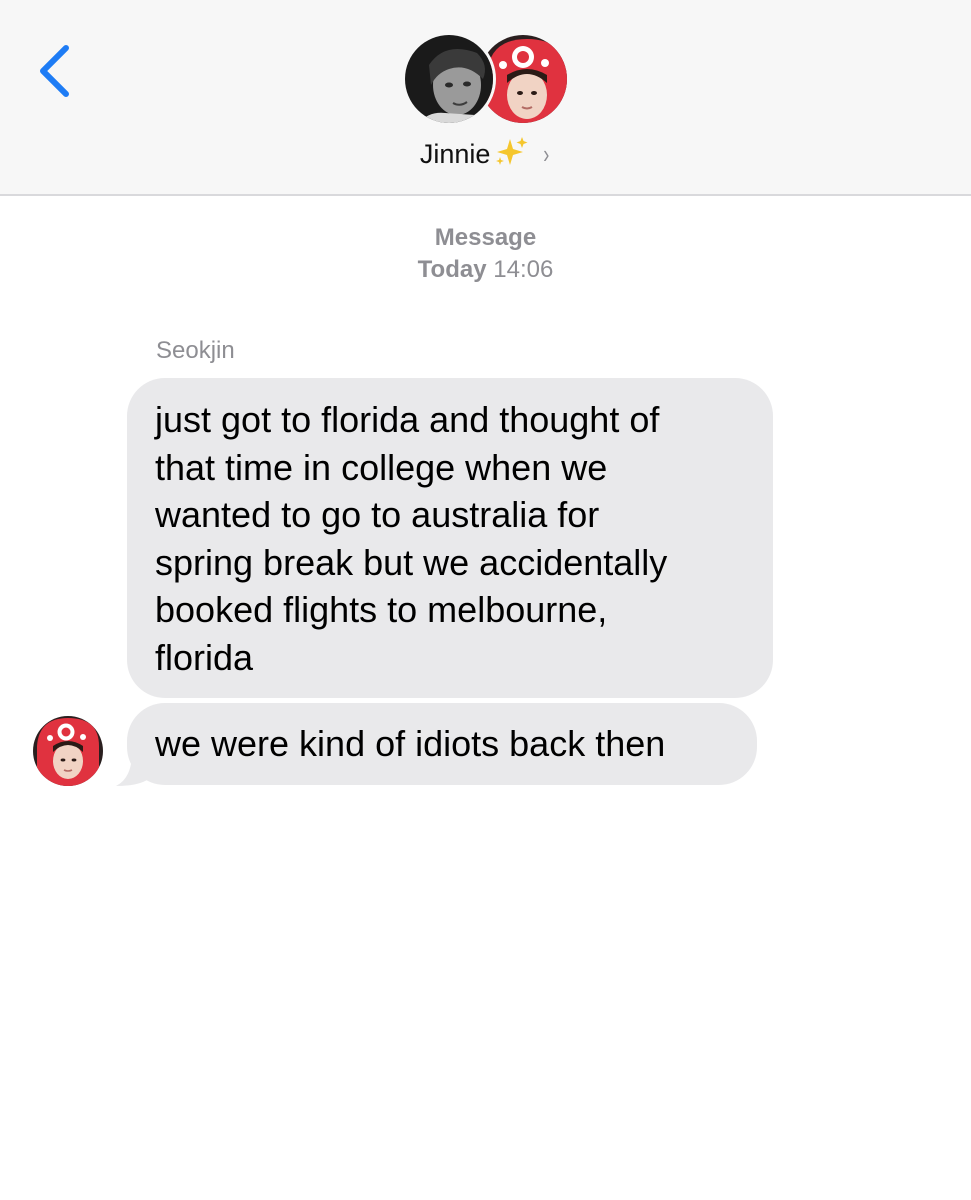 The image size is (971, 1200). I want to click on chevron-right-icon: ›, so click(546, 154).